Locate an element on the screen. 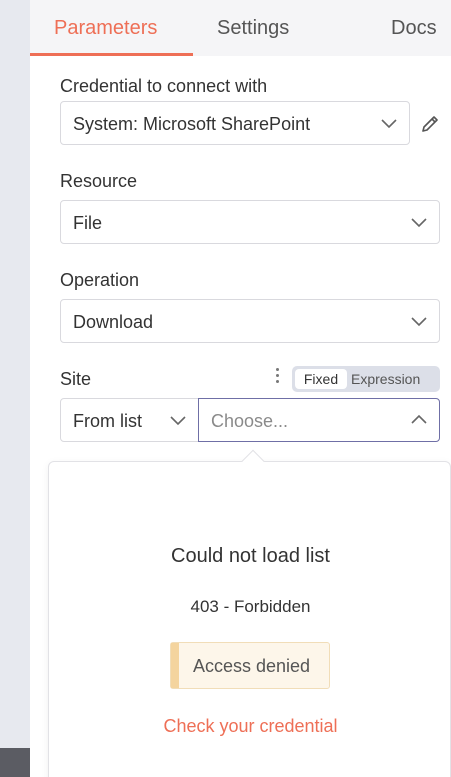 The height and width of the screenshot is (777, 451). access-denied-notice: Access denied is located at coordinates (250, 665).